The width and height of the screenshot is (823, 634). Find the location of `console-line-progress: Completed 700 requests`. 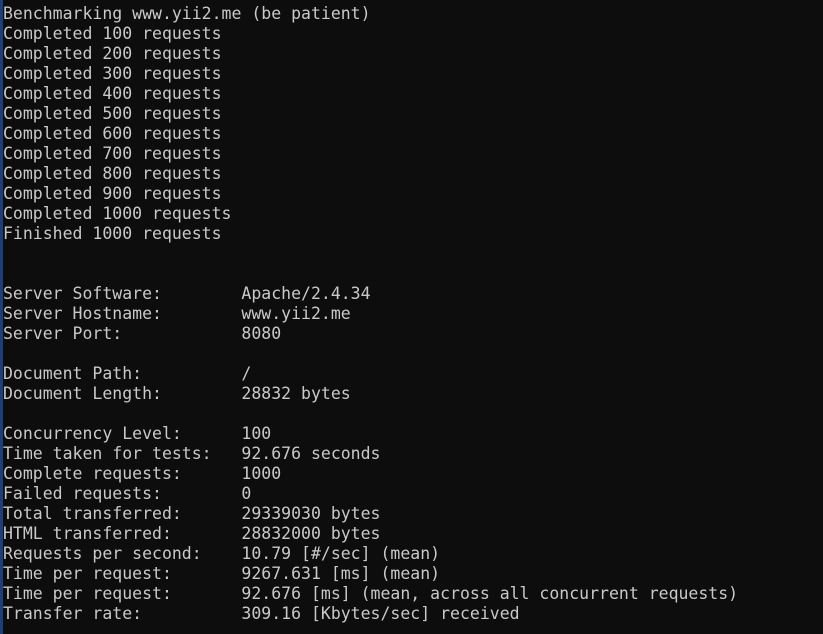

console-line-progress: Completed 700 requests is located at coordinates (112, 153).